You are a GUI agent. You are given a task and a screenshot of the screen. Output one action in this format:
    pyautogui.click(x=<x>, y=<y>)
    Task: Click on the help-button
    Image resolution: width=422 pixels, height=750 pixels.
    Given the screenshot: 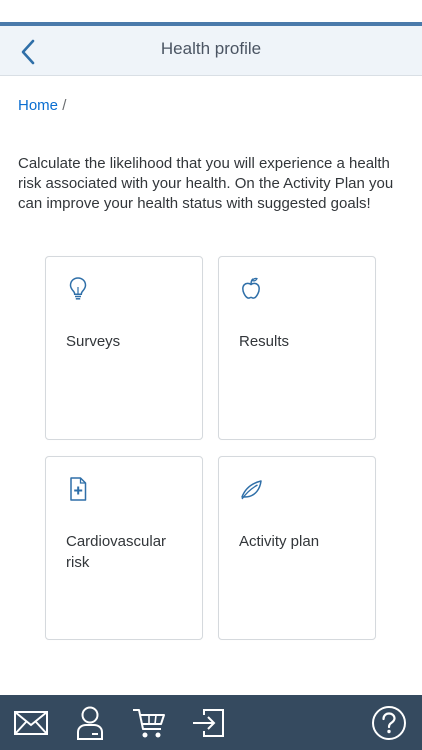 What is the action you would take?
    pyautogui.click(x=389, y=723)
    